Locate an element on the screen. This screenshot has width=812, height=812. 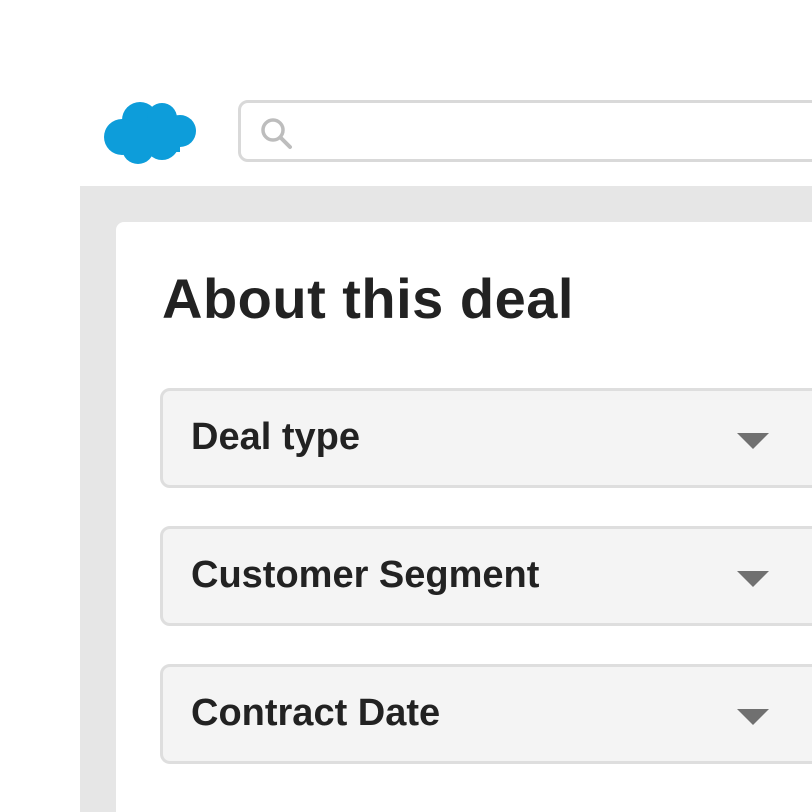
dropdown-label: Deal type is located at coordinates (275, 437).